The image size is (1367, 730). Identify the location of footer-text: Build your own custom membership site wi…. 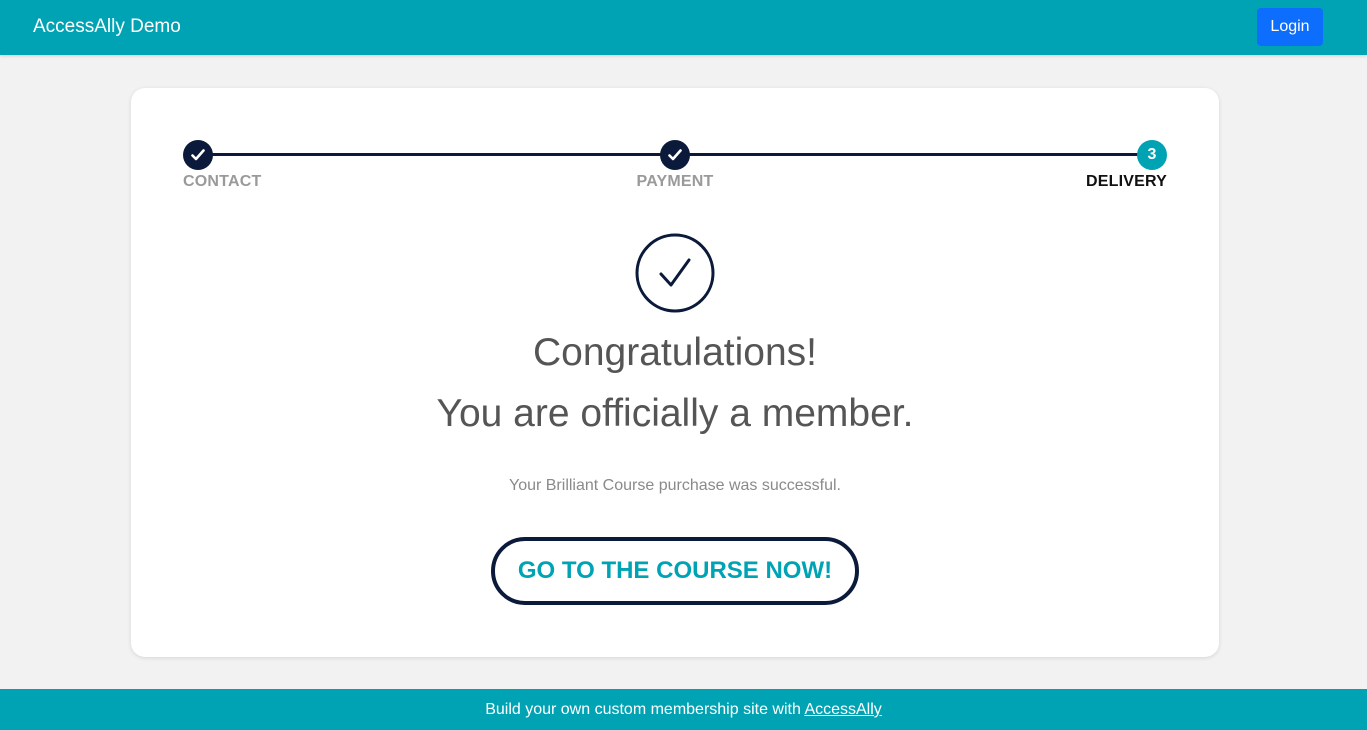
(645, 709).